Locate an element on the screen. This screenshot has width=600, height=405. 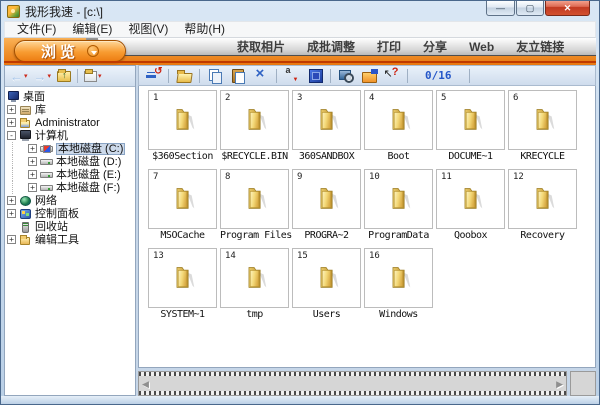
forward-icon: → is located at coordinates (40, 76).